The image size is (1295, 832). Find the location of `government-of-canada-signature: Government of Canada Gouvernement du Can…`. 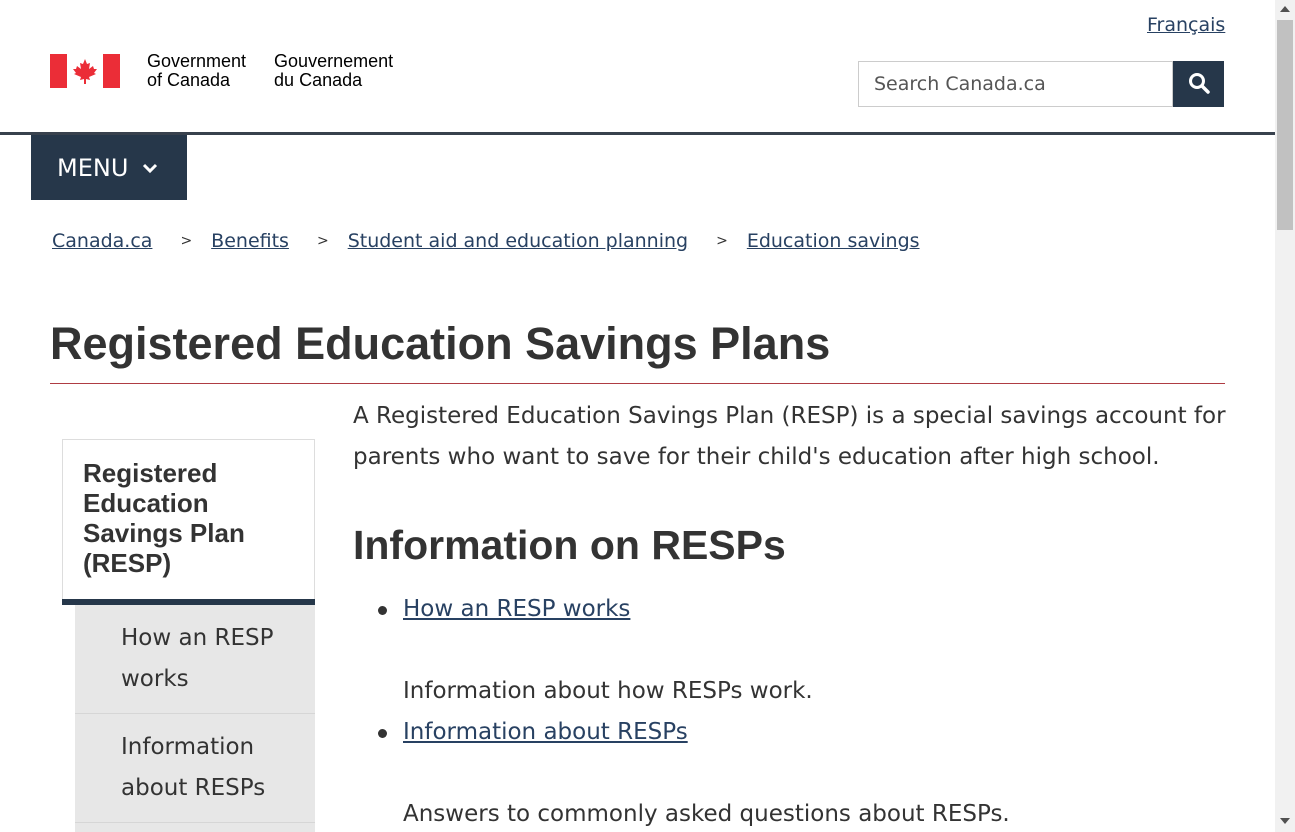

government-of-canada-signature: Government of Canada Gouvernement du Can… is located at coordinates (222, 70).